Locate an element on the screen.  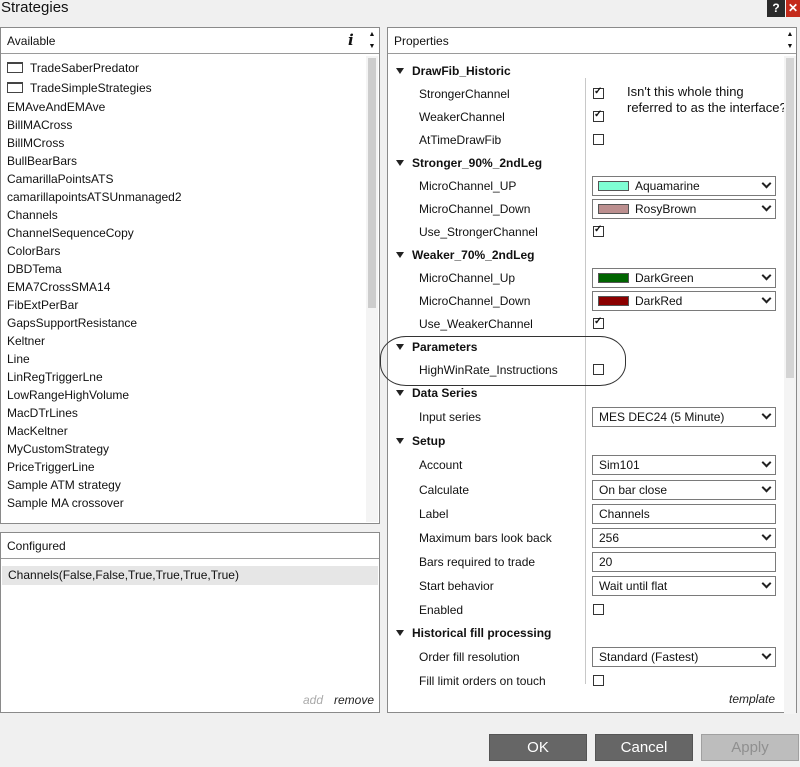
strategy-list-item: EMA7CrossSMA14 is located at coordinates (183, 287).